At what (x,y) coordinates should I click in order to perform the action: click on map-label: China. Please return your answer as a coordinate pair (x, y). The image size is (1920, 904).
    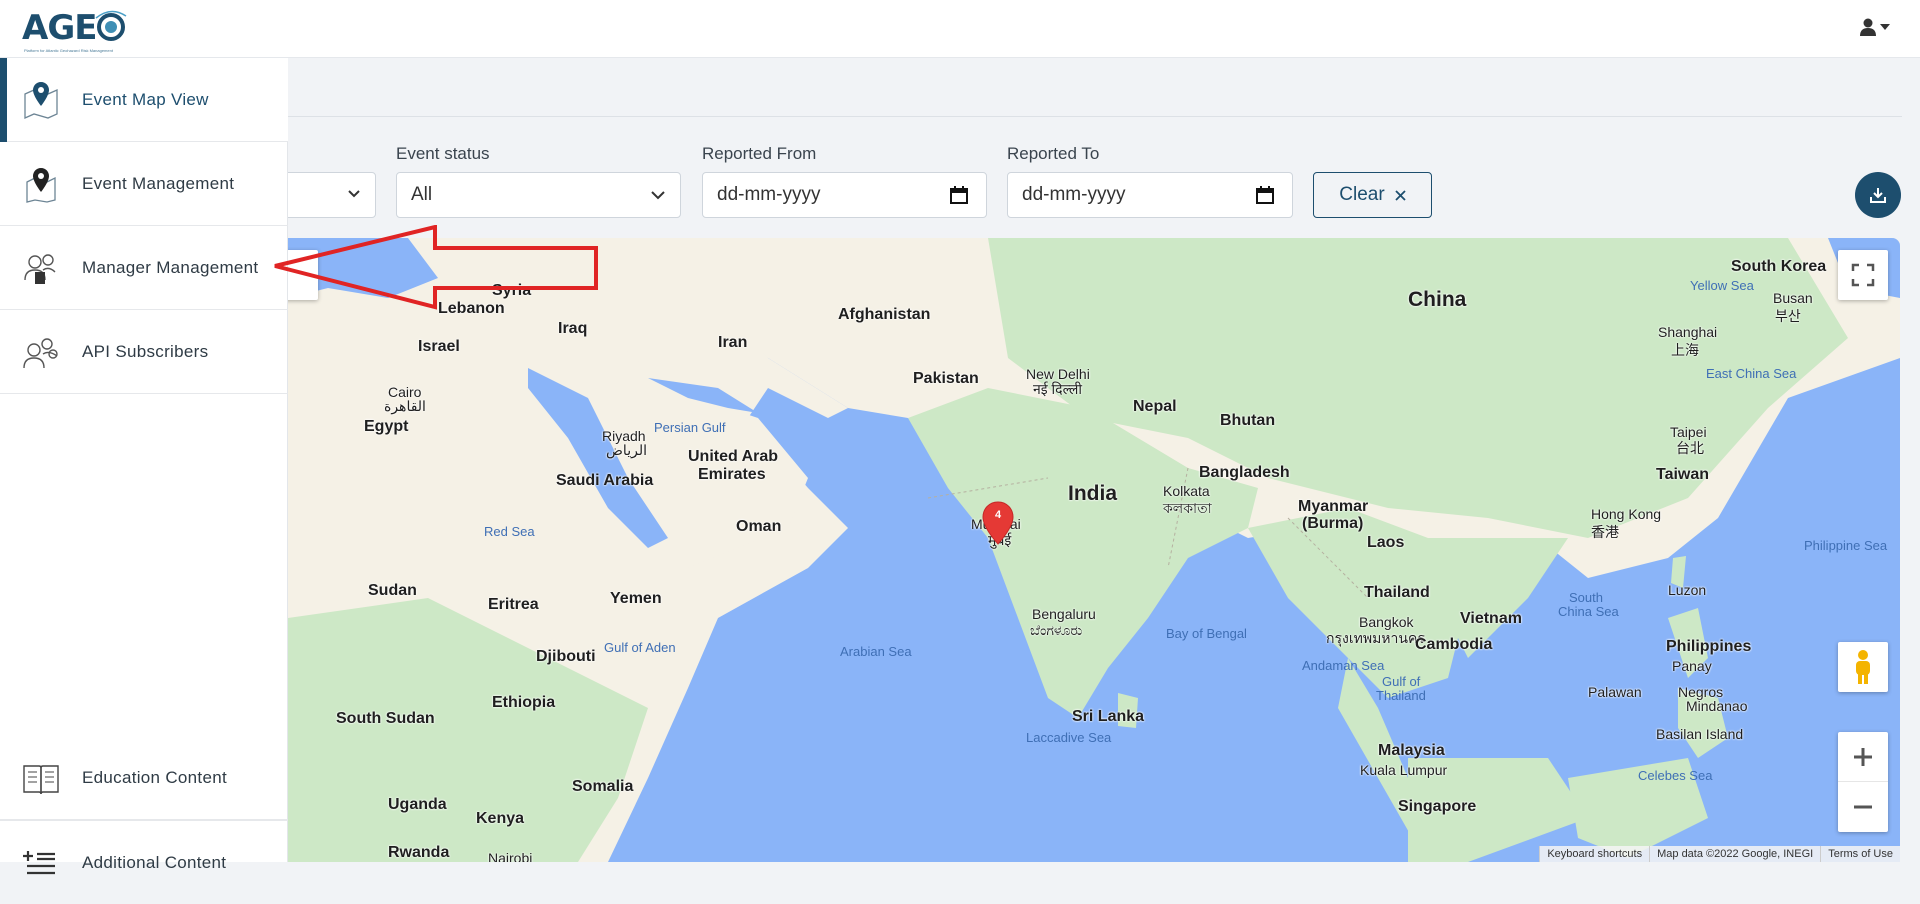
    Looking at the image, I should click on (1437, 299).